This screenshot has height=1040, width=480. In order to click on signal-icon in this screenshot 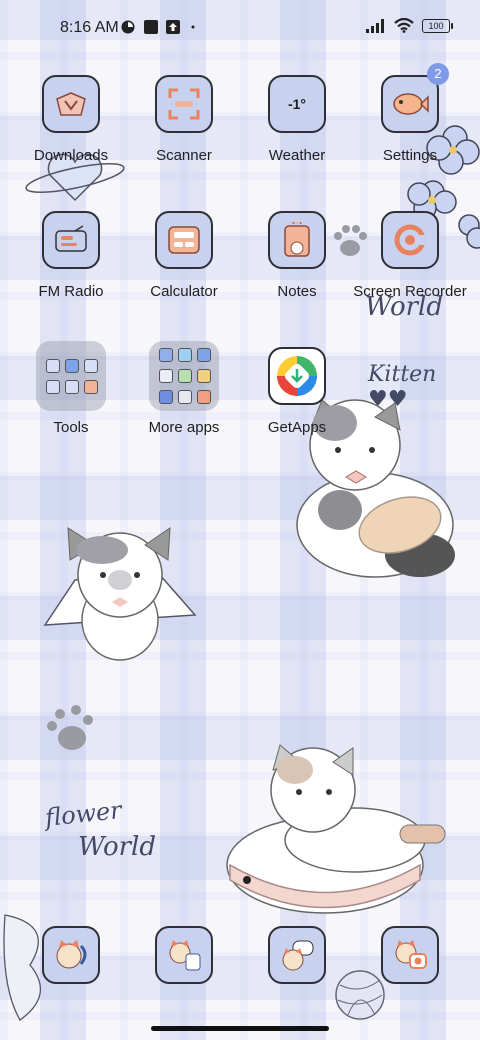, I will do `click(375, 25)`.